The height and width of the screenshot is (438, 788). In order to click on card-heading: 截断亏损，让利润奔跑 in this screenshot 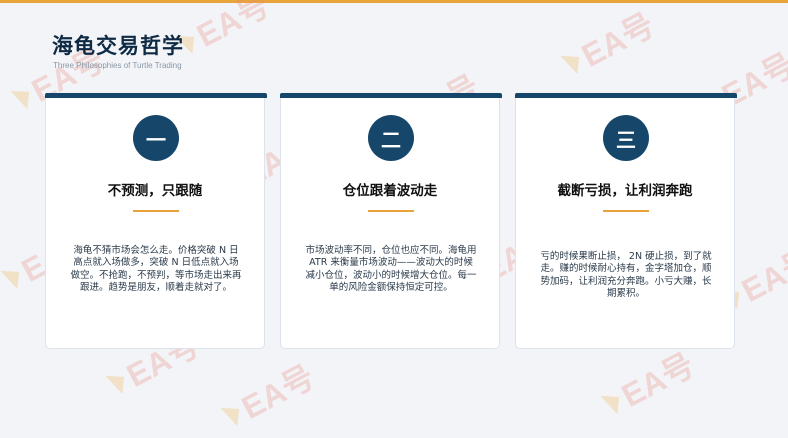, I will do `click(625, 191)`.